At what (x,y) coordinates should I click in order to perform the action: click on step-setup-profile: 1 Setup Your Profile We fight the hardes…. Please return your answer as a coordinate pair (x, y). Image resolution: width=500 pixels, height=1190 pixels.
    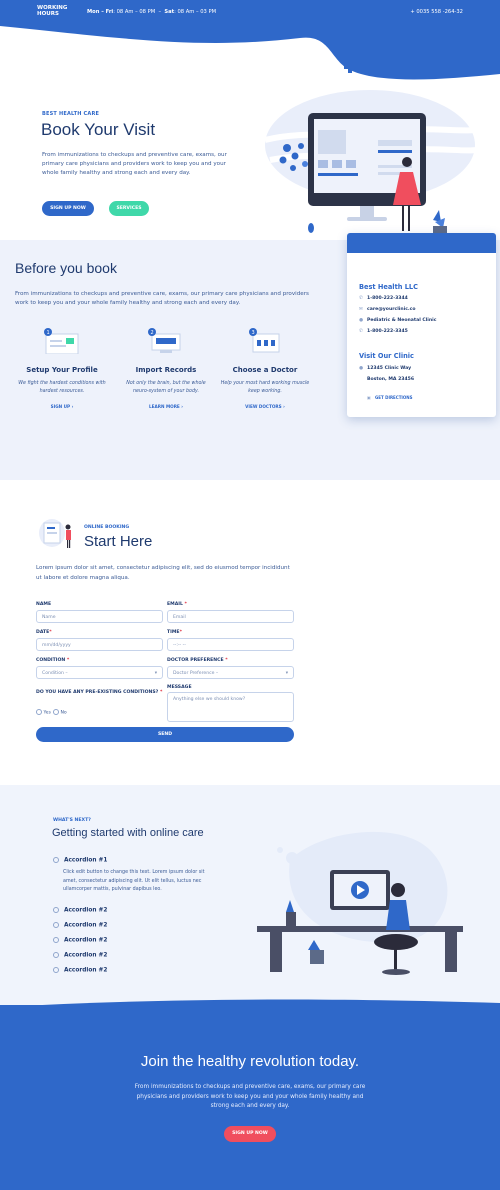
    Looking at the image, I should click on (62, 368).